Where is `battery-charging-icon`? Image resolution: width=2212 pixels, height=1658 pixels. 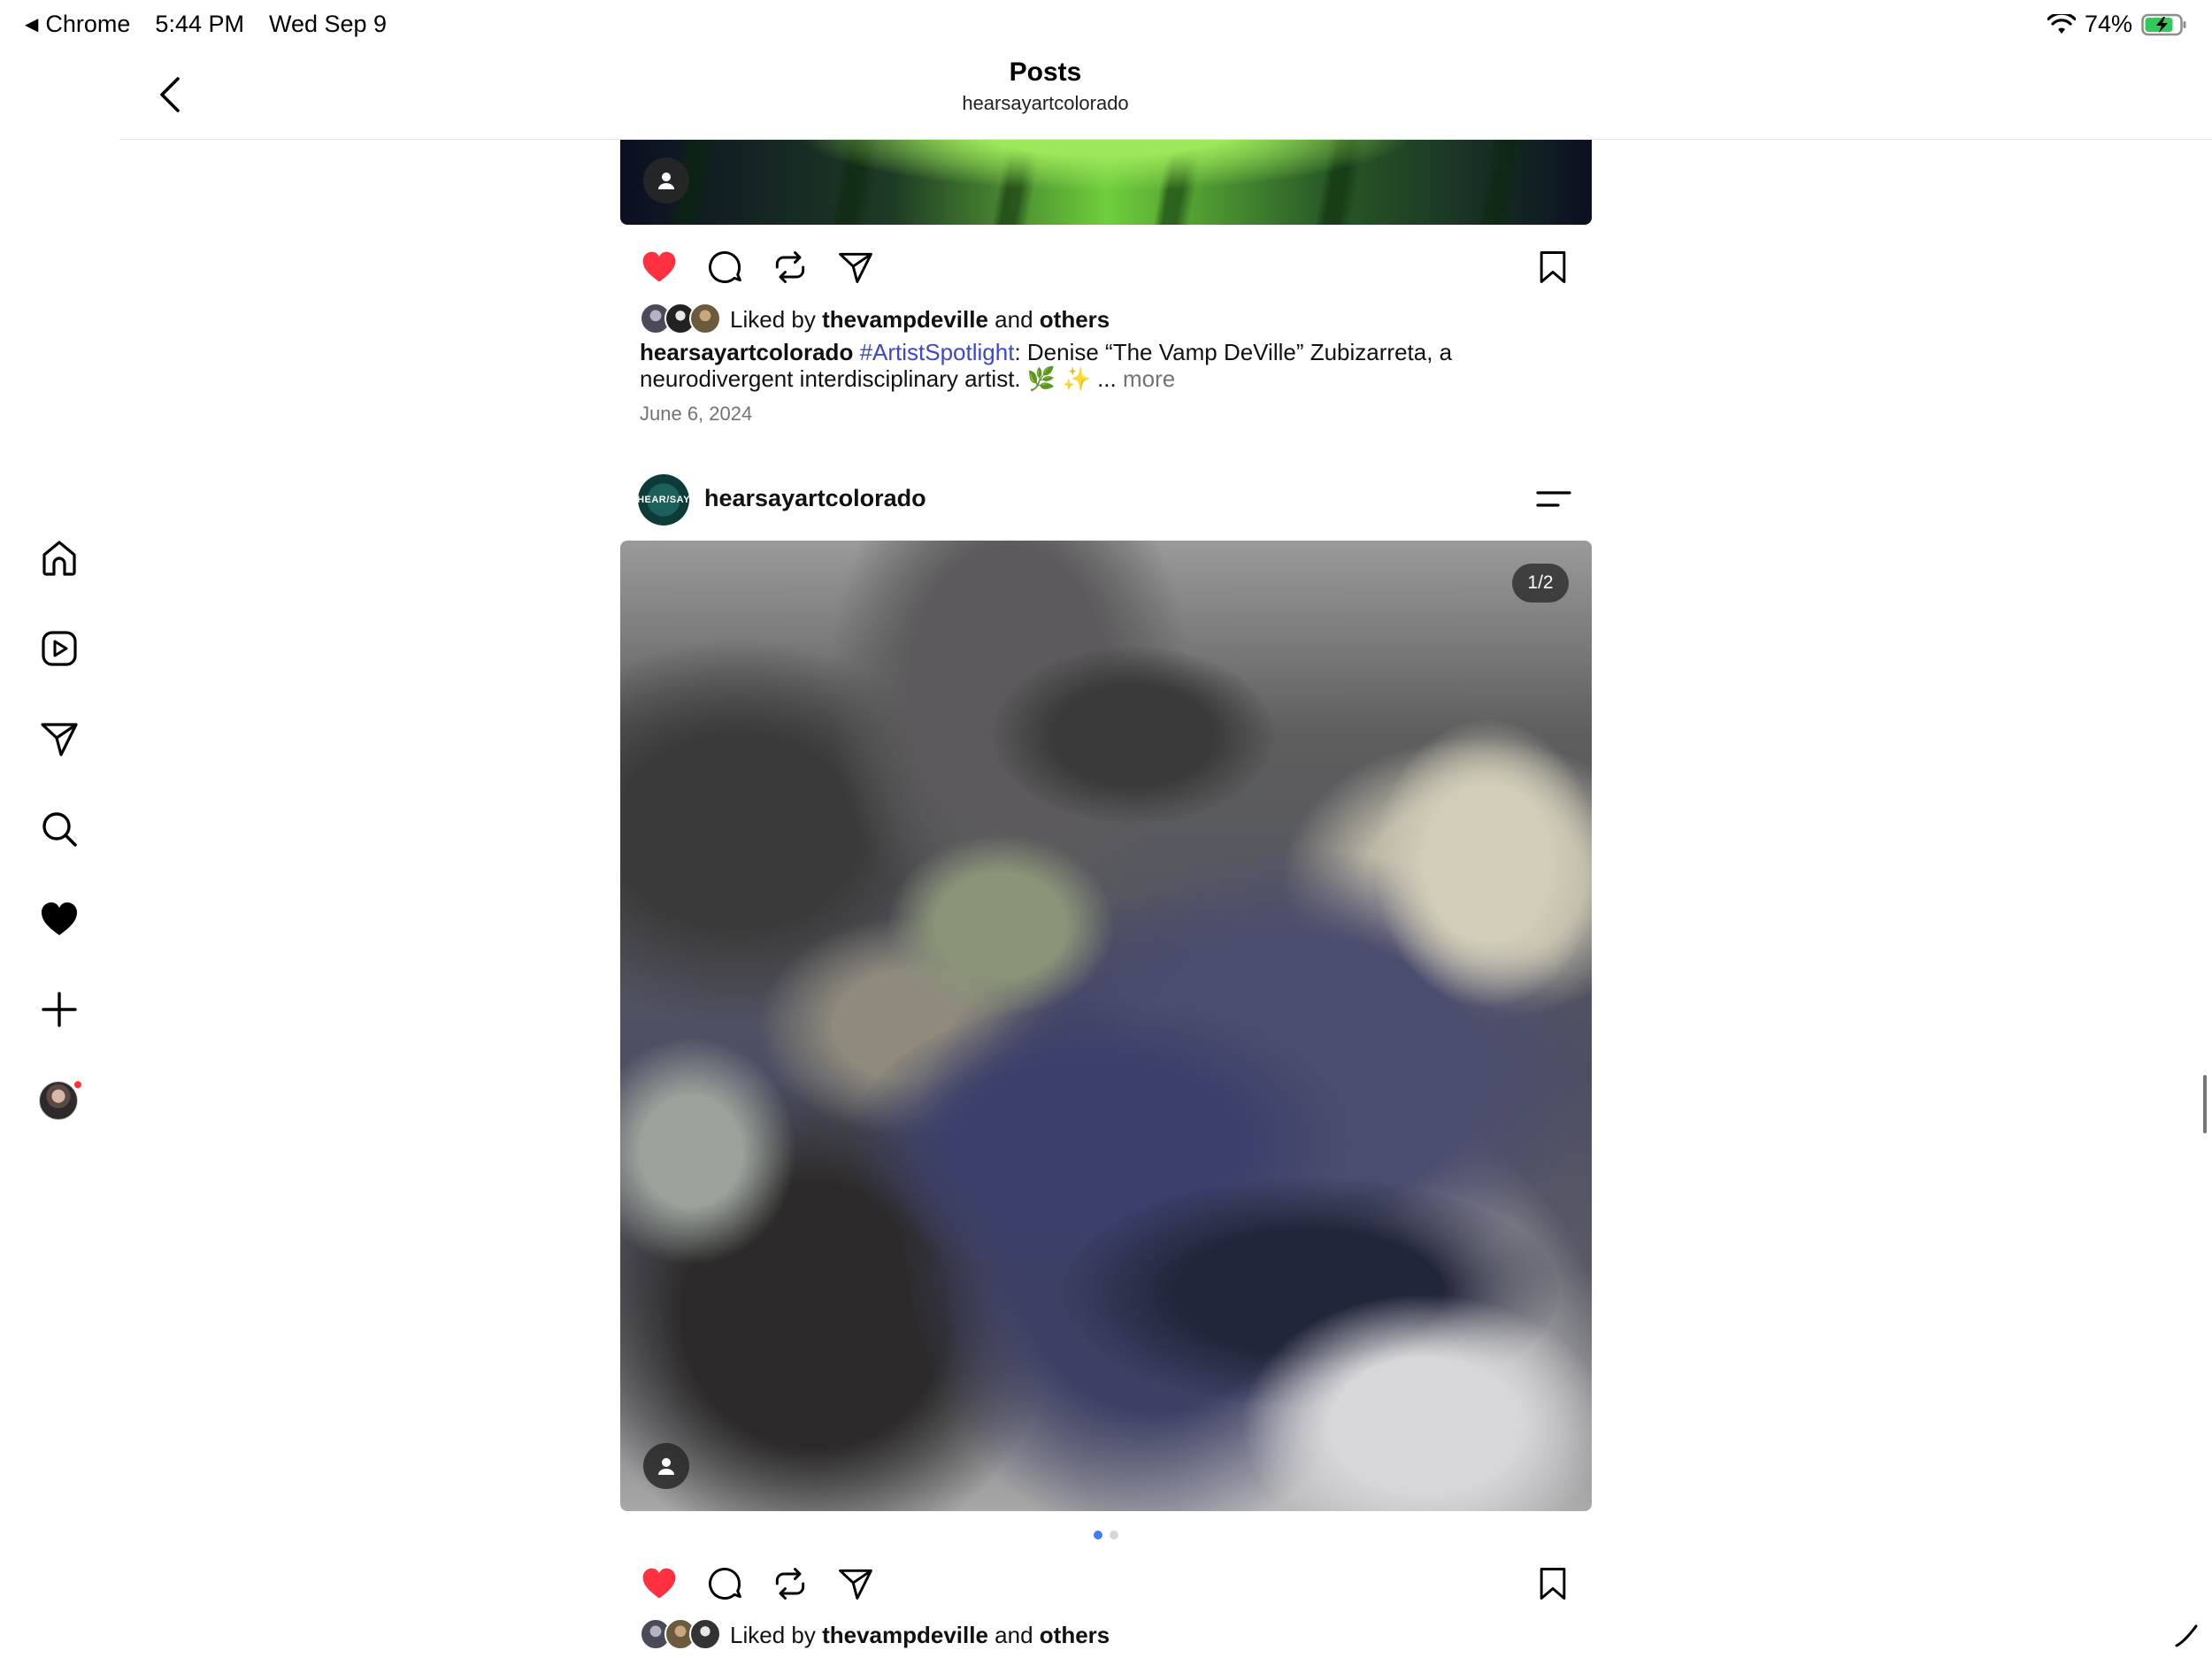
battery-charging-icon is located at coordinates (2163, 24).